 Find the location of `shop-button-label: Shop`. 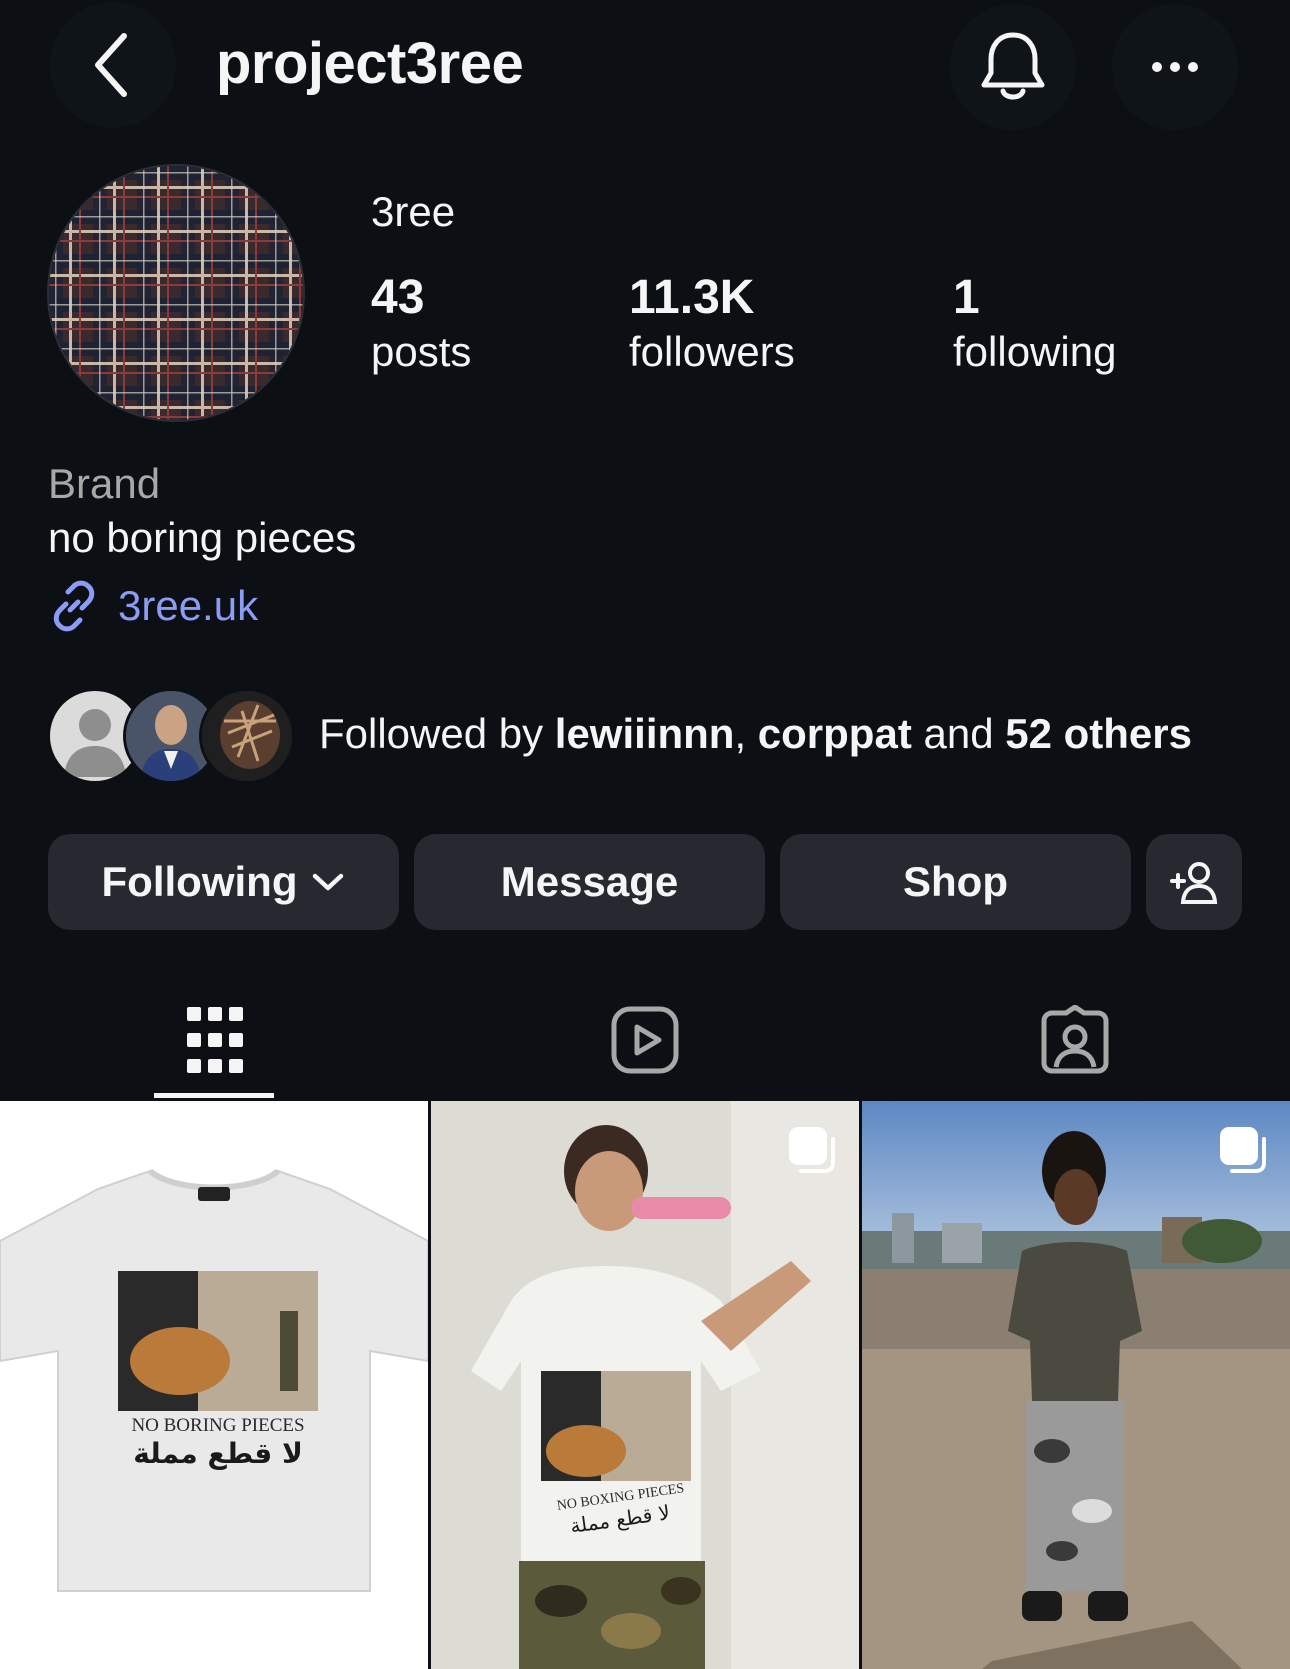

shop-button-label: Shop is located at coordinates (955, 881).